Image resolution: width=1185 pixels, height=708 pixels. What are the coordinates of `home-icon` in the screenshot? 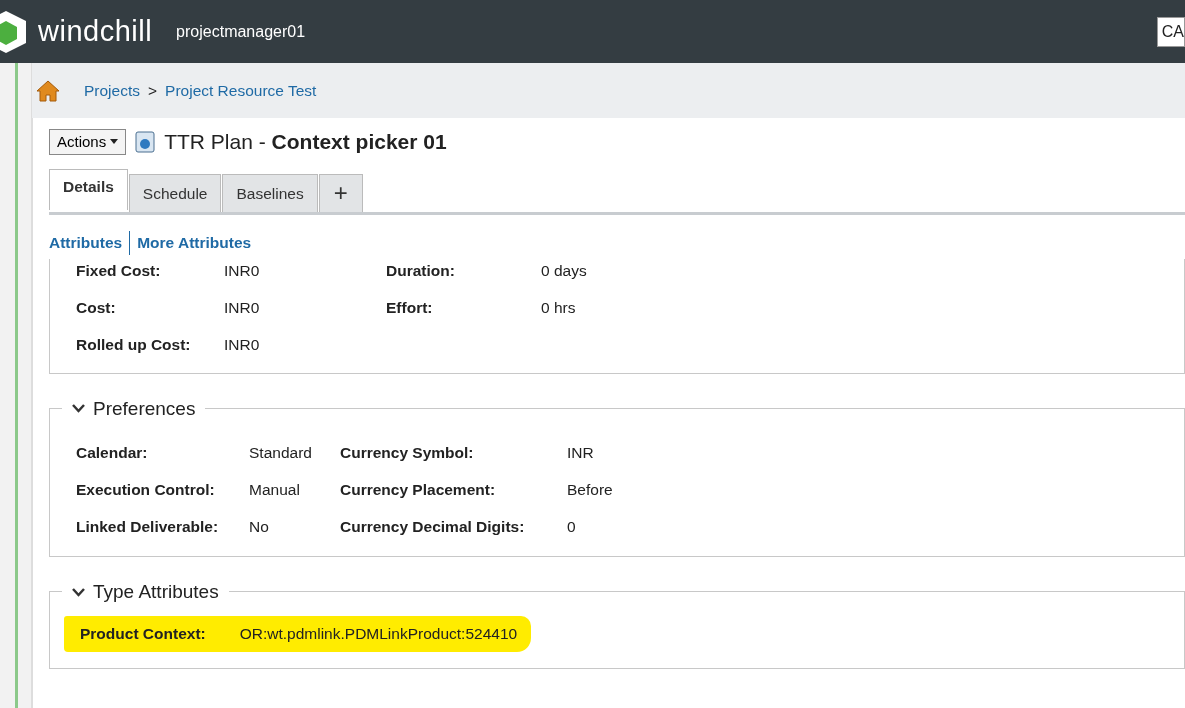 It's located at (48, 90).